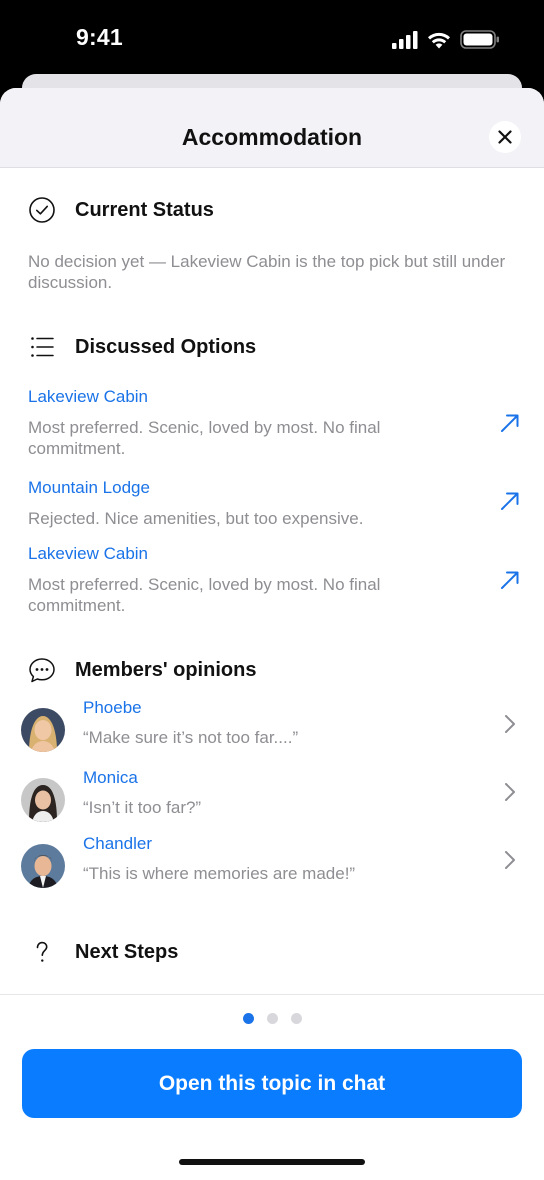 The height and width of the screenshot is (1180, 544). What do you see at coordinates (219, 873) in the screenshot?
I see `member-quote: “This is where memories are made!”` at bounding box center [219, 873].